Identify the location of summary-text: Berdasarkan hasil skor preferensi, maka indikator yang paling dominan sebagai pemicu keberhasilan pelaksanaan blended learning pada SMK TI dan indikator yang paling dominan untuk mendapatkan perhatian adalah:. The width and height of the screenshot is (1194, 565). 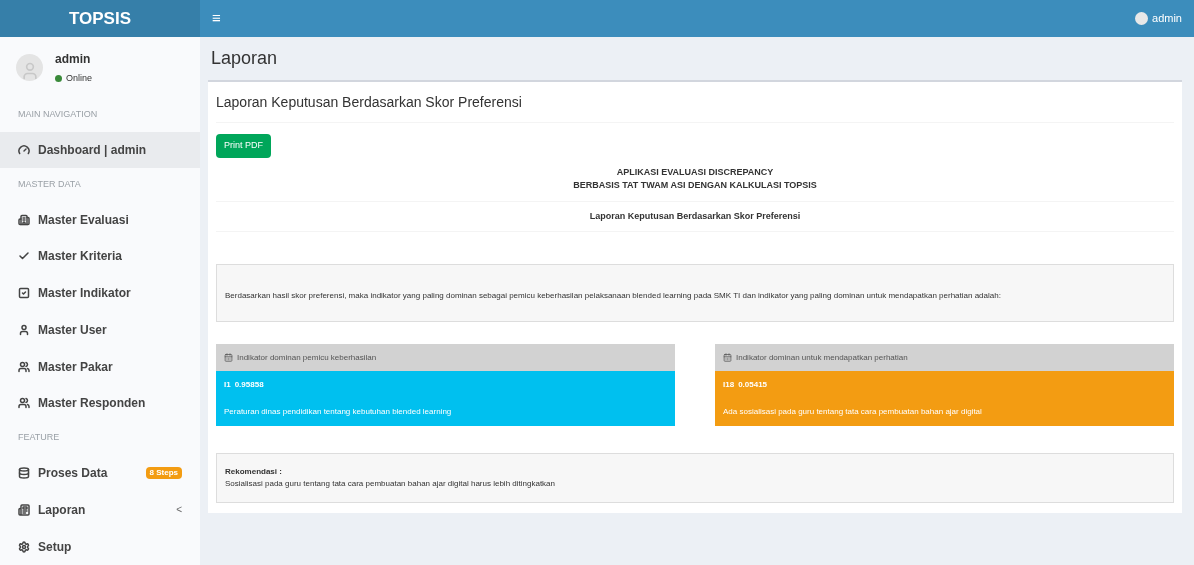
(613, 296).